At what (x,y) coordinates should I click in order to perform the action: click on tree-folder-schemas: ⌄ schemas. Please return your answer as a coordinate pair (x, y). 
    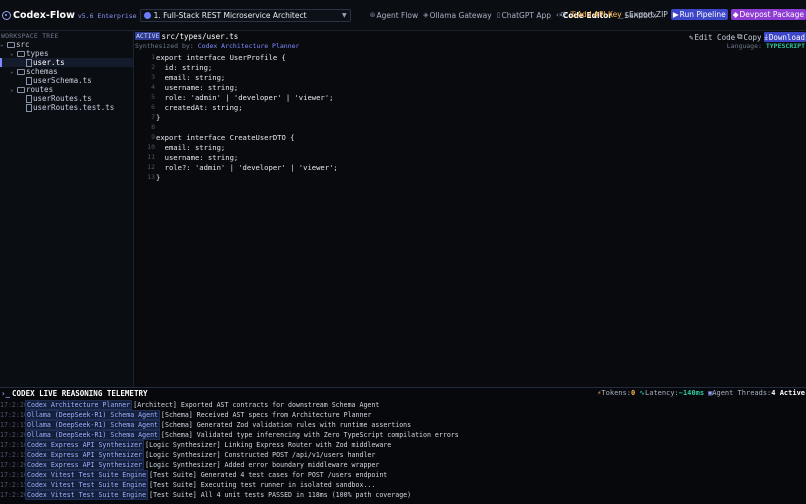
    Looking at the image, I should click on (34, 71).